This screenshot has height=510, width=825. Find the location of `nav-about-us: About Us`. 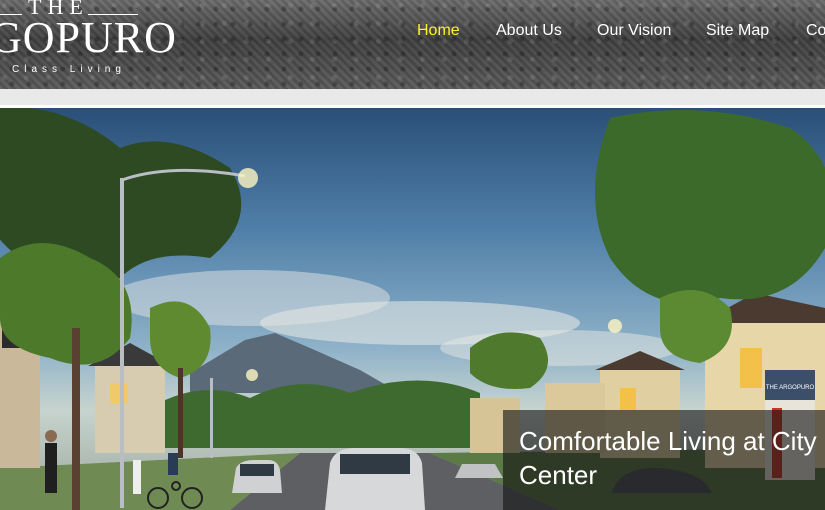

nav-about-us: About Us is located at coordinates (529, 31).